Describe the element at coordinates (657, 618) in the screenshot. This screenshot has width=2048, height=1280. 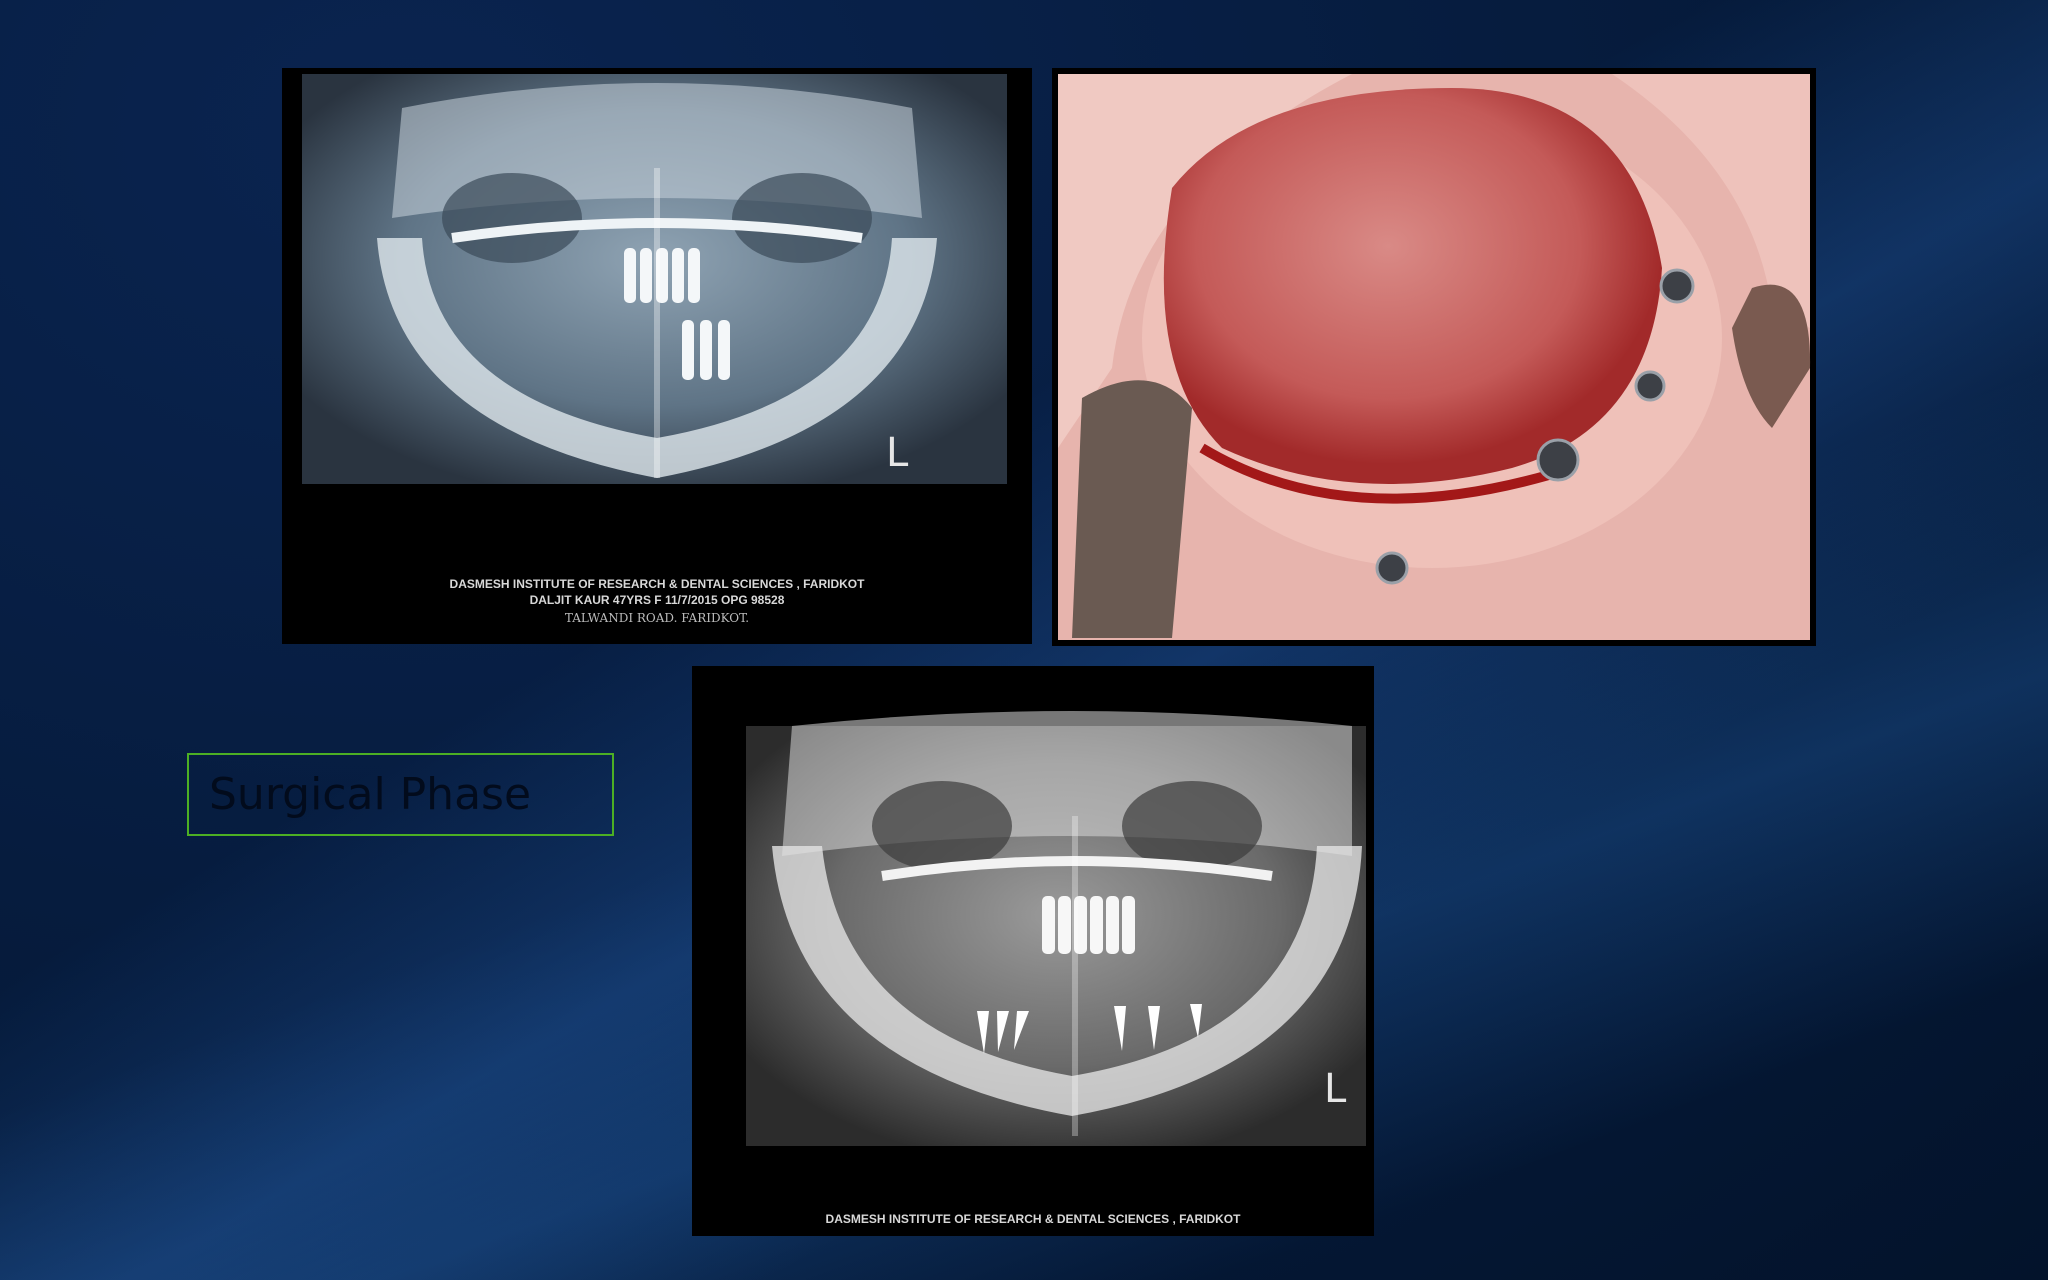
I see `xray-footer-line3: TALWANDI ROAD. FARIDKOT.` at that location.